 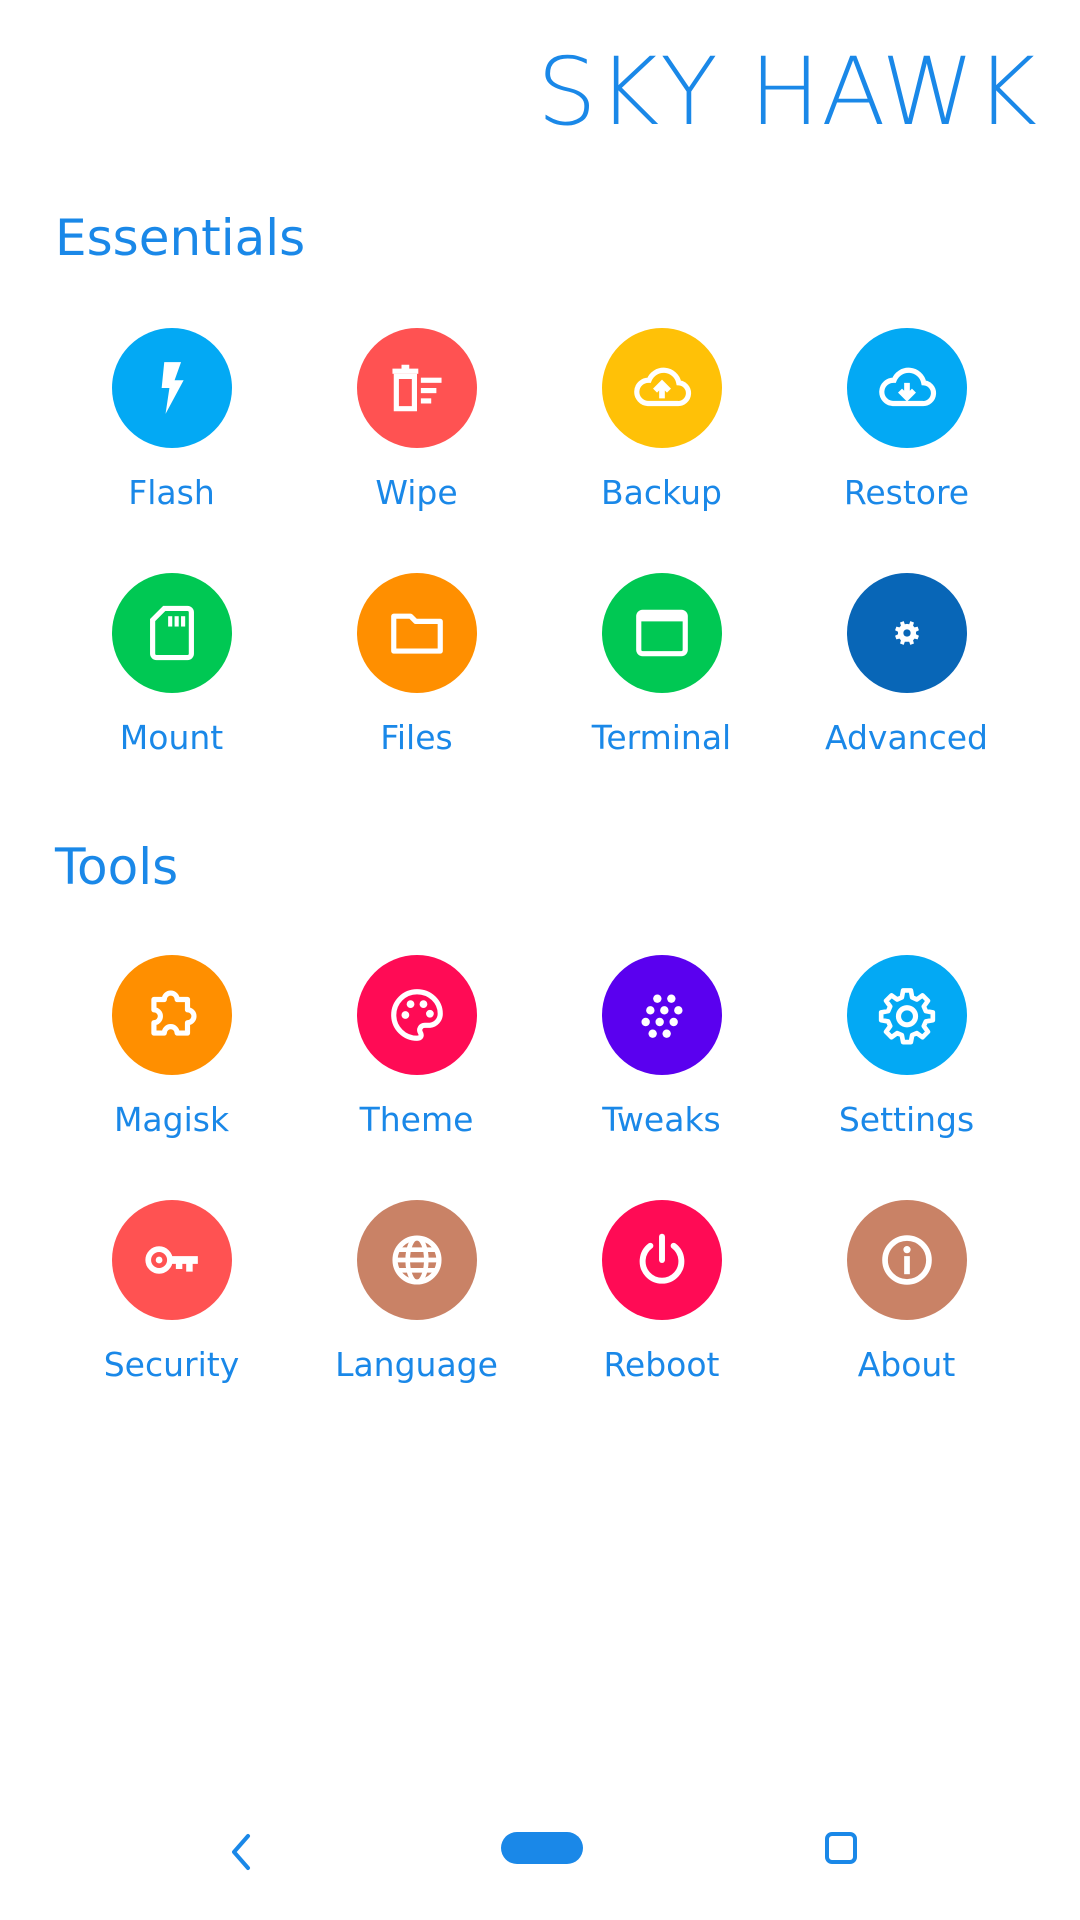 I want to click on power-icon, so click(x=661, y=1258).